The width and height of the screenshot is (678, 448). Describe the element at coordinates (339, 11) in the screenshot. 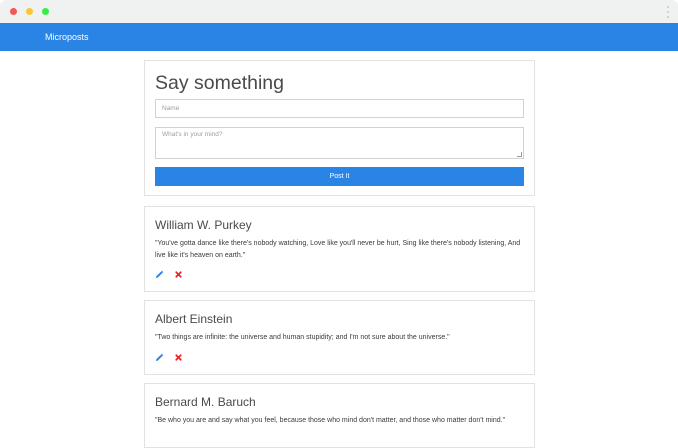

I see `browser-chrome` at that location.